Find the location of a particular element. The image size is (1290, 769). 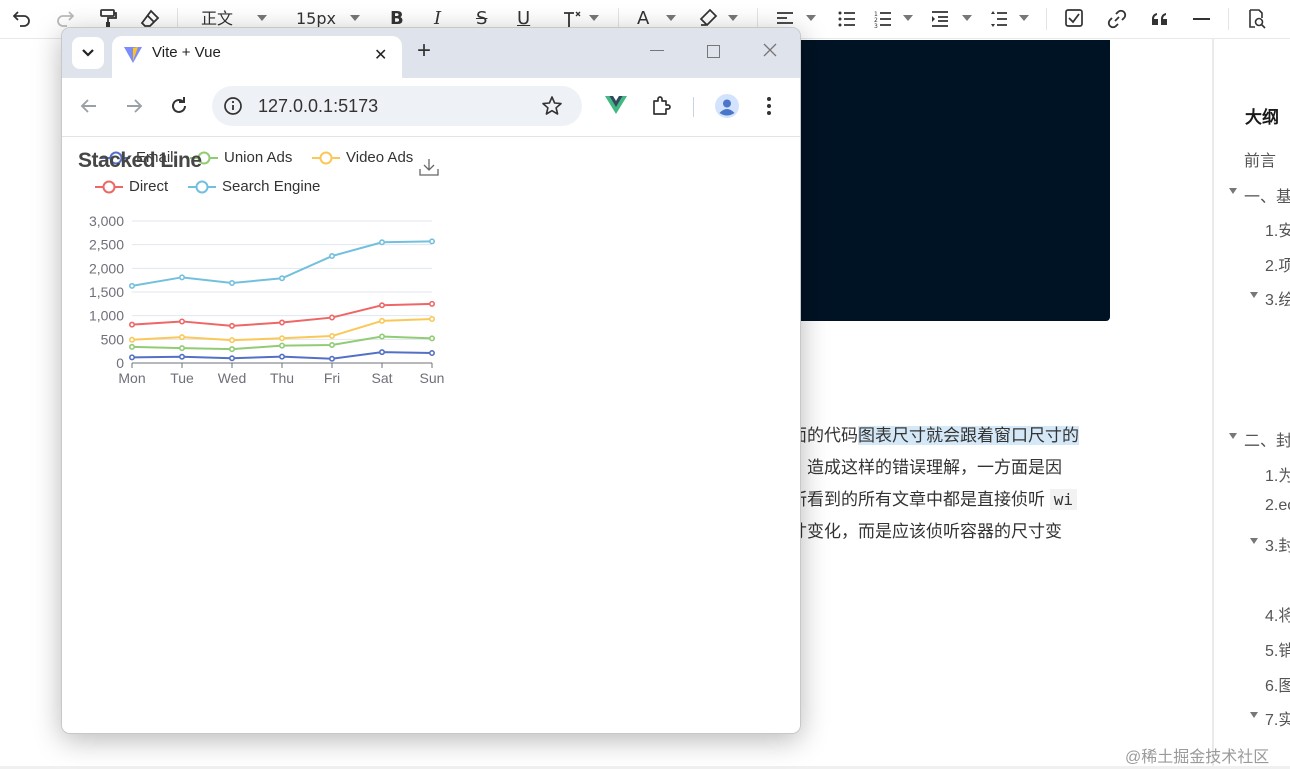

svg-text: 3 is located at coordinates (876, 25).